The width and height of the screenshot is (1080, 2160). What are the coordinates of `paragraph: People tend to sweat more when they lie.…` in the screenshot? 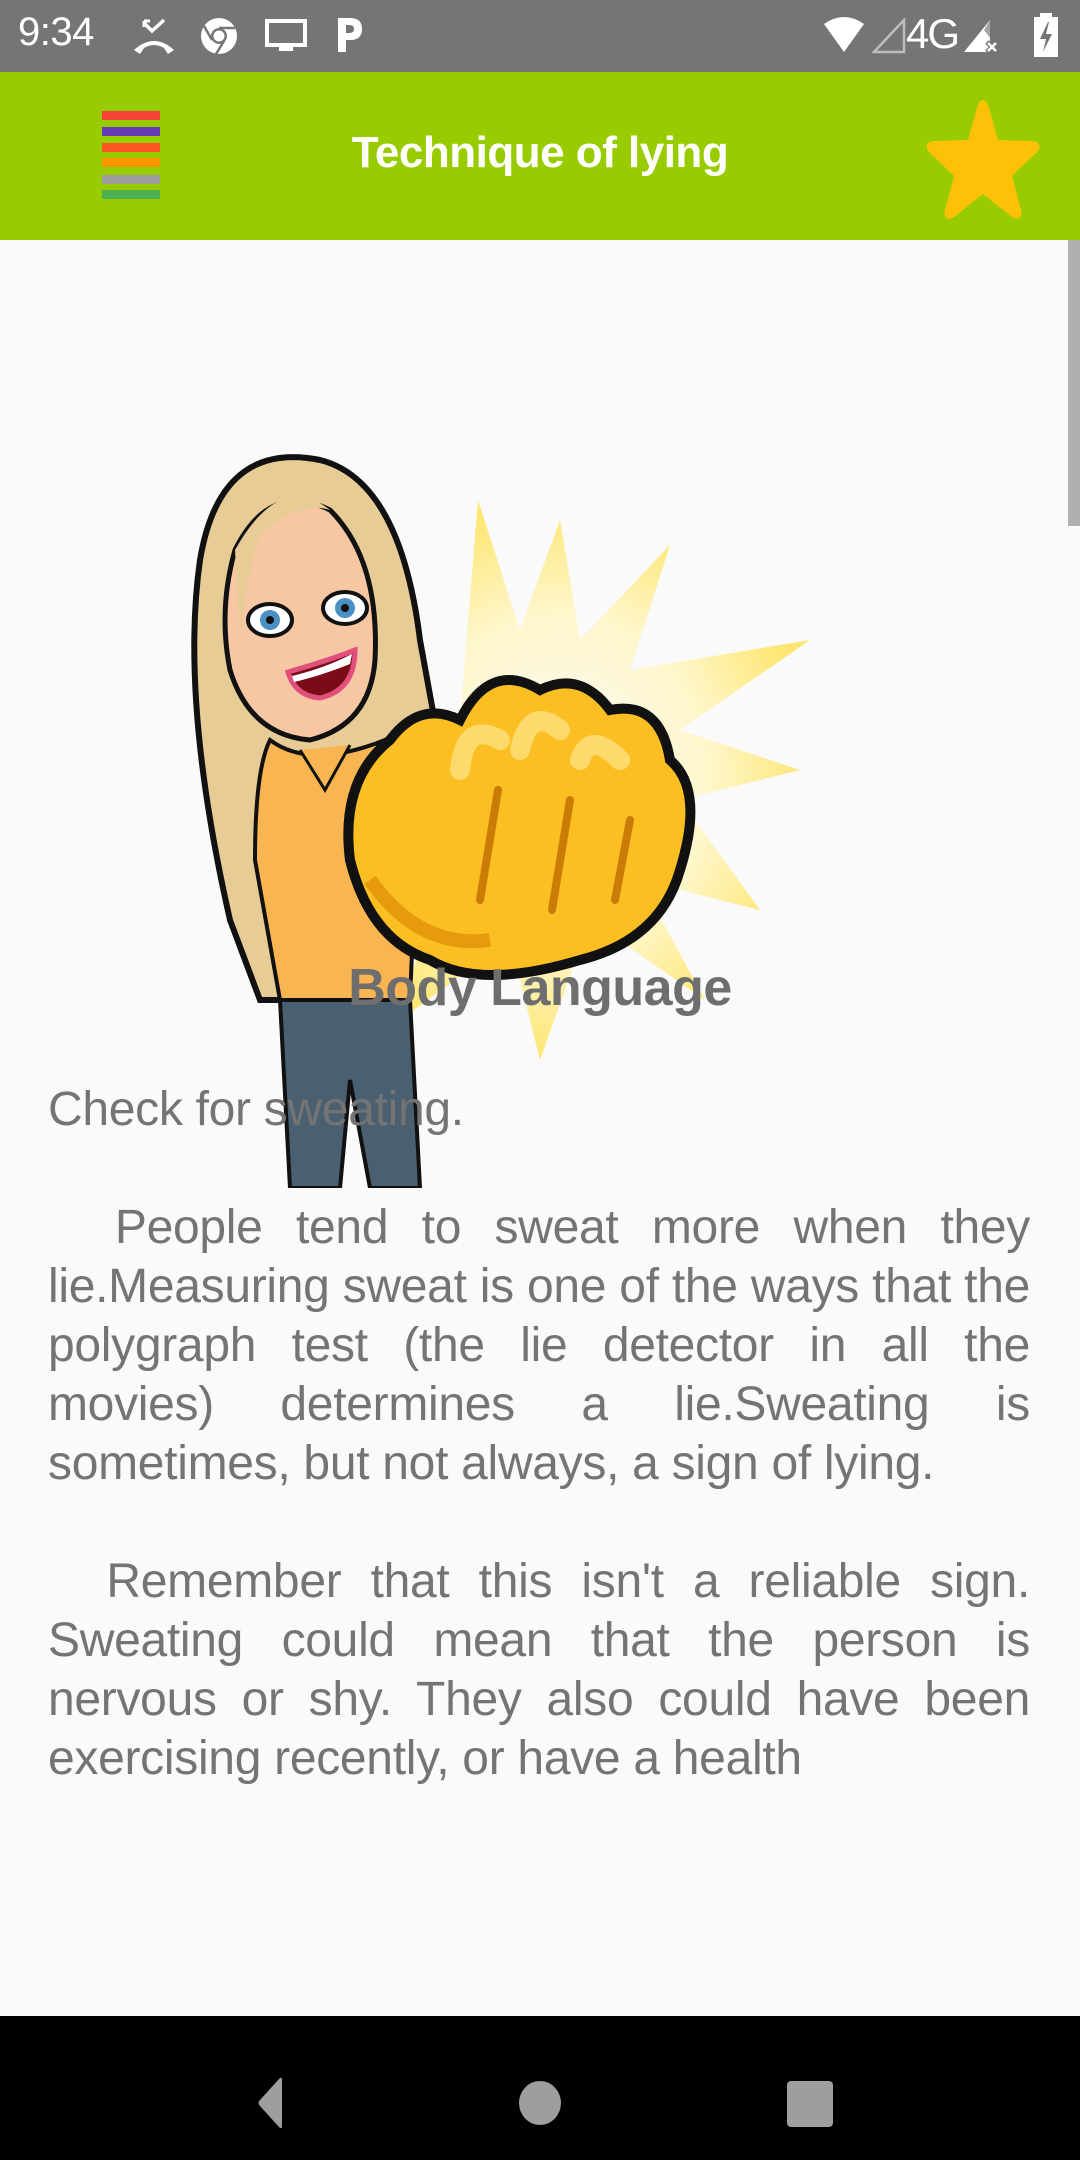 It's located at (539, 1345).